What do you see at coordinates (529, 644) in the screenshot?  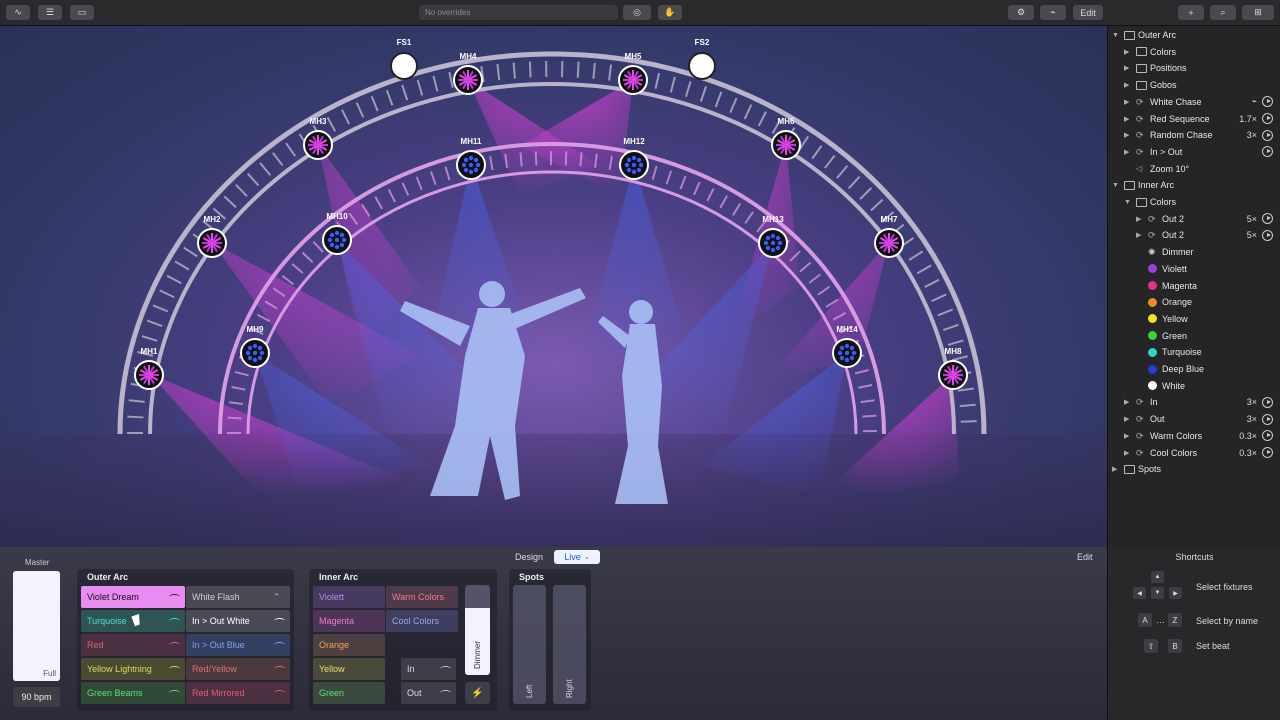 I see `spot-left-fader: Left` at bounding box center [529, 644].